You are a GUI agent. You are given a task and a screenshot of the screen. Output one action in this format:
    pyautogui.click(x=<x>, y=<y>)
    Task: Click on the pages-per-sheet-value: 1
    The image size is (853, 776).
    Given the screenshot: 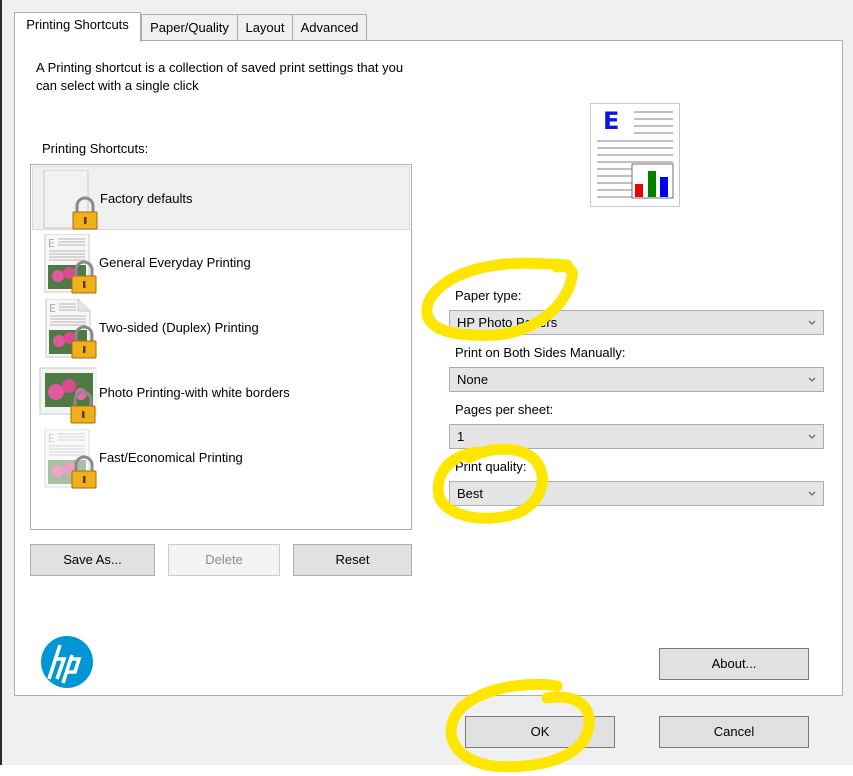 What is the action you would take?
    pyautogui.click(x=461, y=436)
    